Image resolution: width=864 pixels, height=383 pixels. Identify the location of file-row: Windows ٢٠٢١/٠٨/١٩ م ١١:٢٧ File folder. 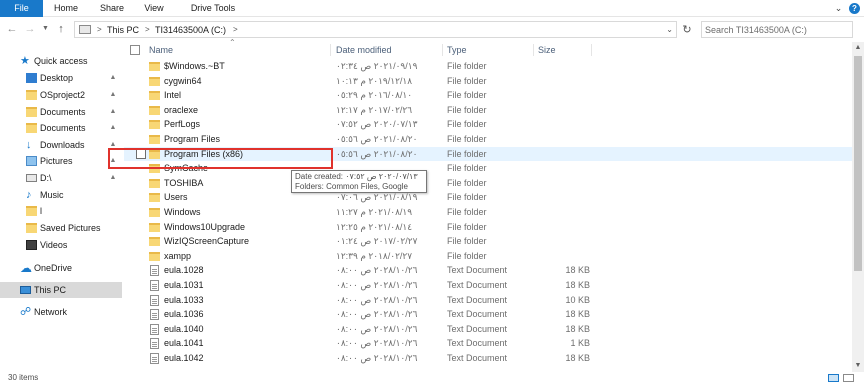
(488, 212).